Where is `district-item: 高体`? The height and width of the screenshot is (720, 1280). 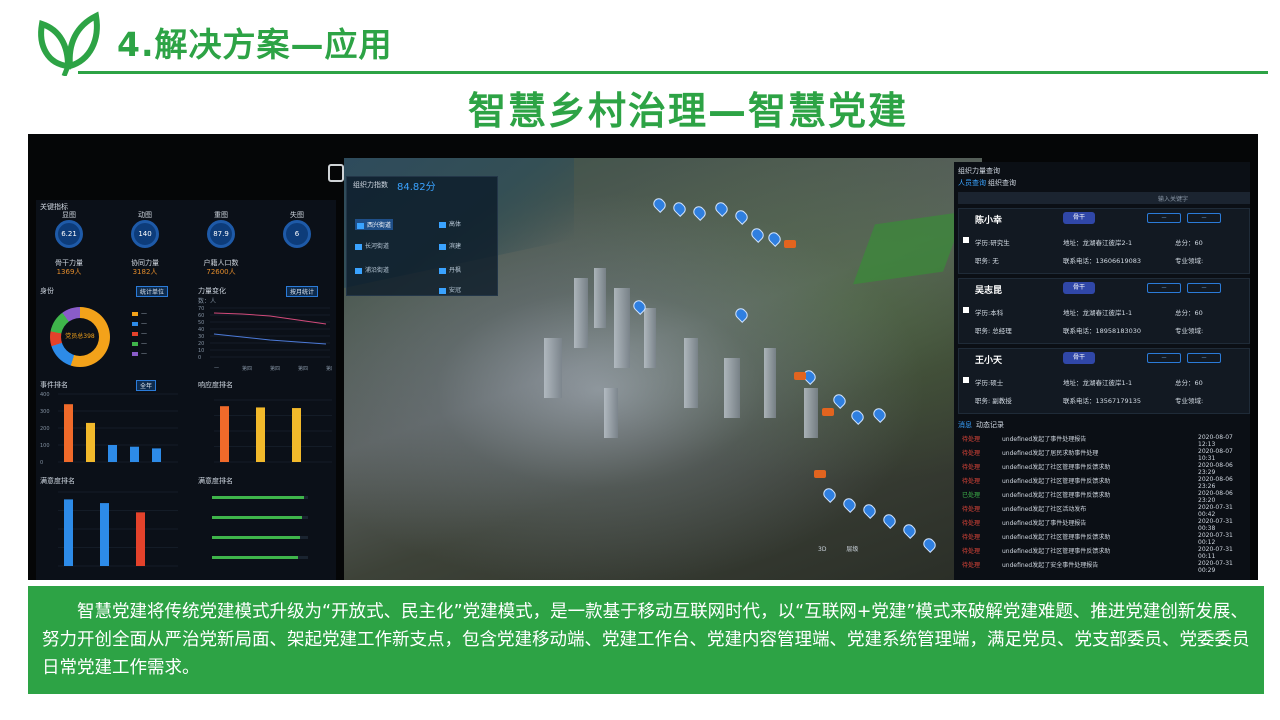 district-item: 高体 is located at coordinates (450, 223).